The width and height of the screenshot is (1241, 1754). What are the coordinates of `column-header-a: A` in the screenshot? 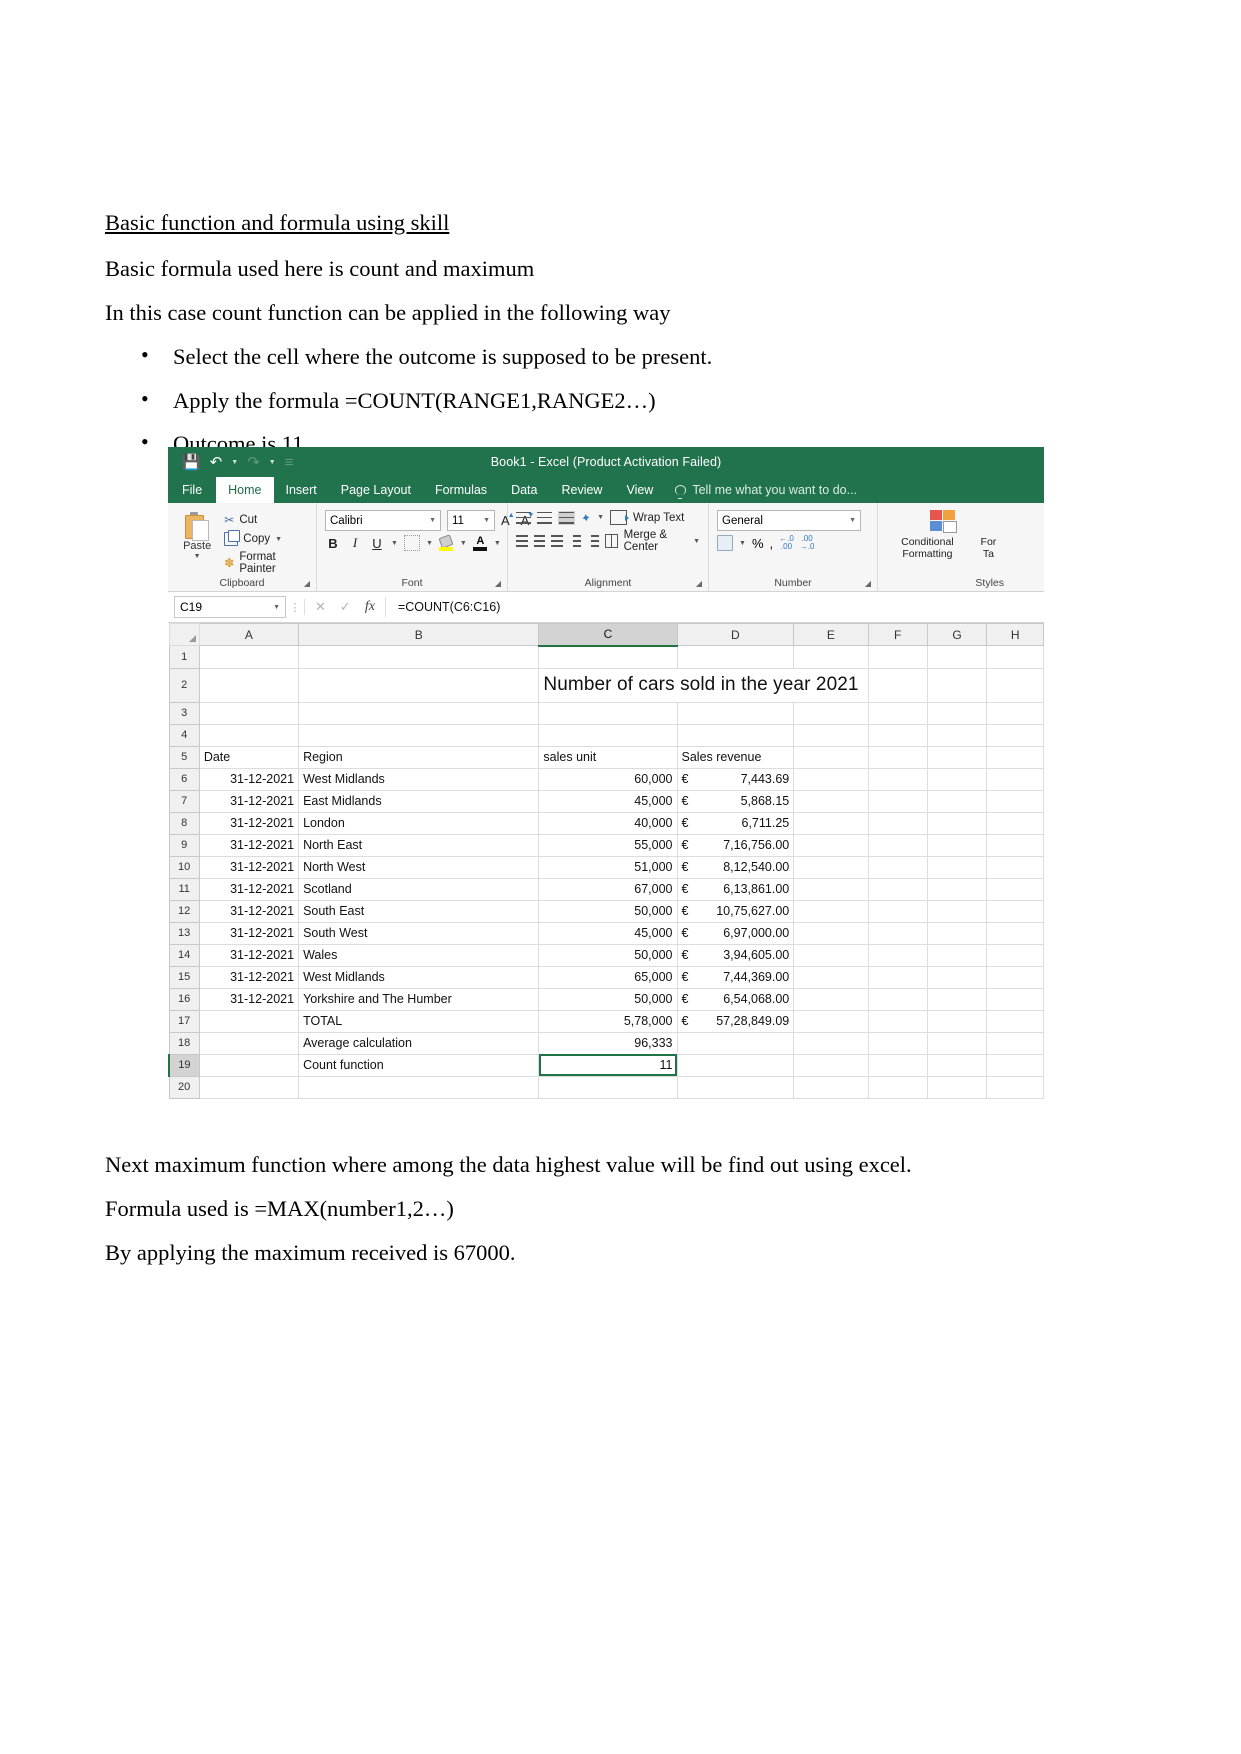 It's located at (249, 634).